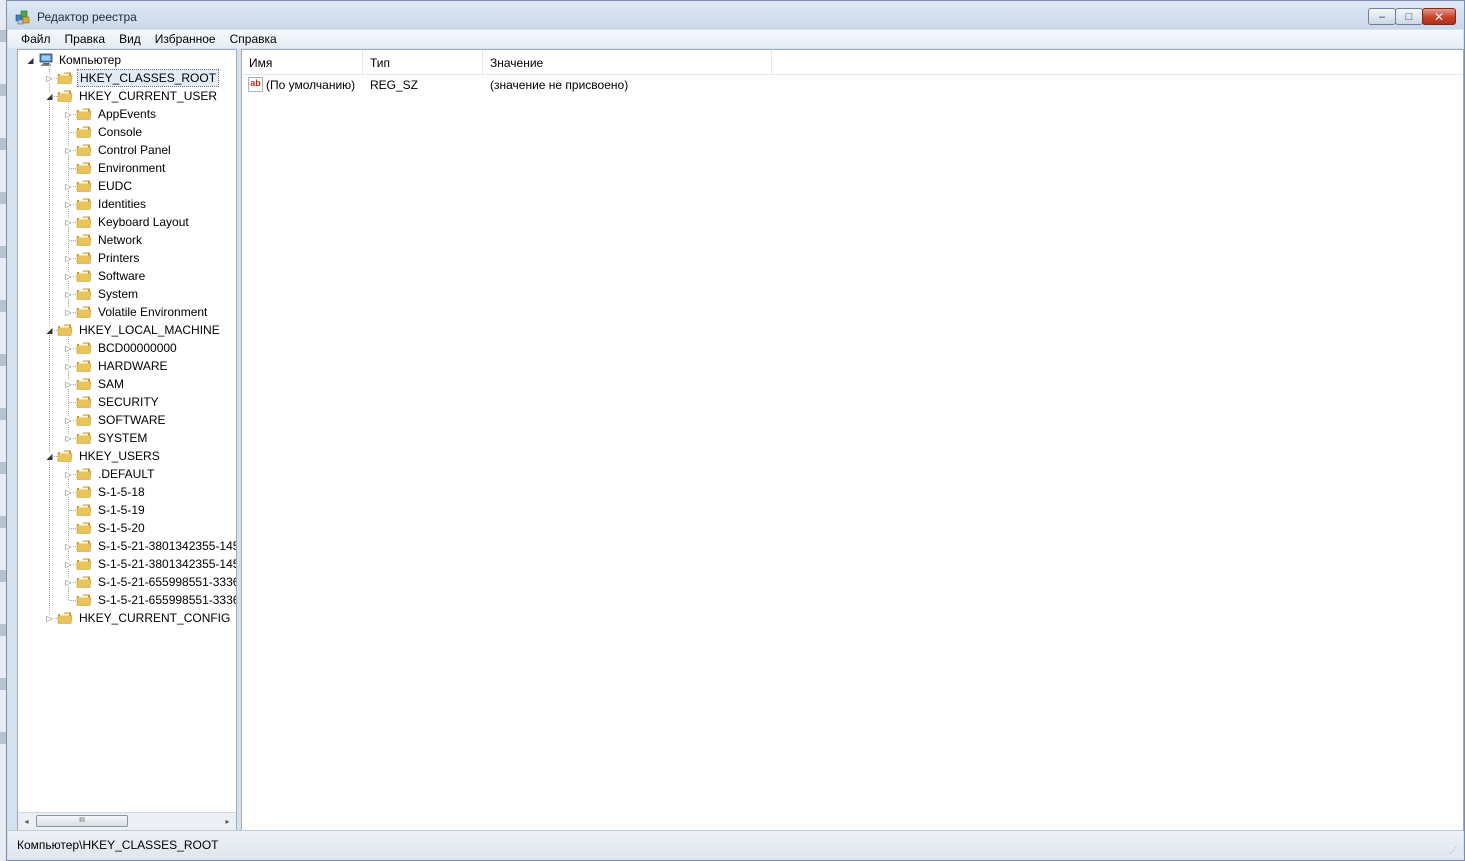  What do you see at coordinates (127, 168) in the screenshot?
I see `tree-key-node: Environment` at bounding box center [127, 168].